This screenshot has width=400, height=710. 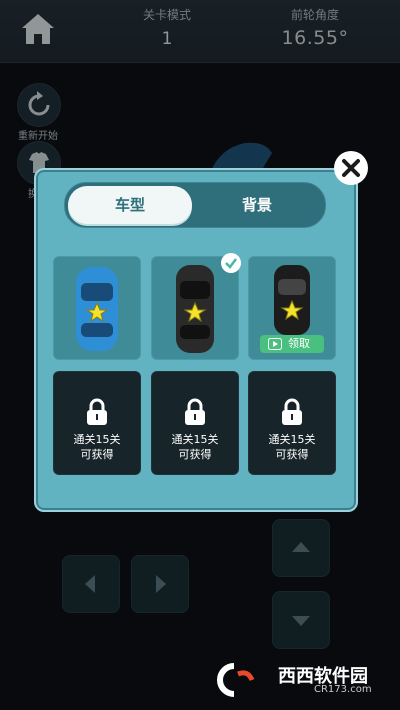 I want to click on close-button, so click(x=351, y=168).